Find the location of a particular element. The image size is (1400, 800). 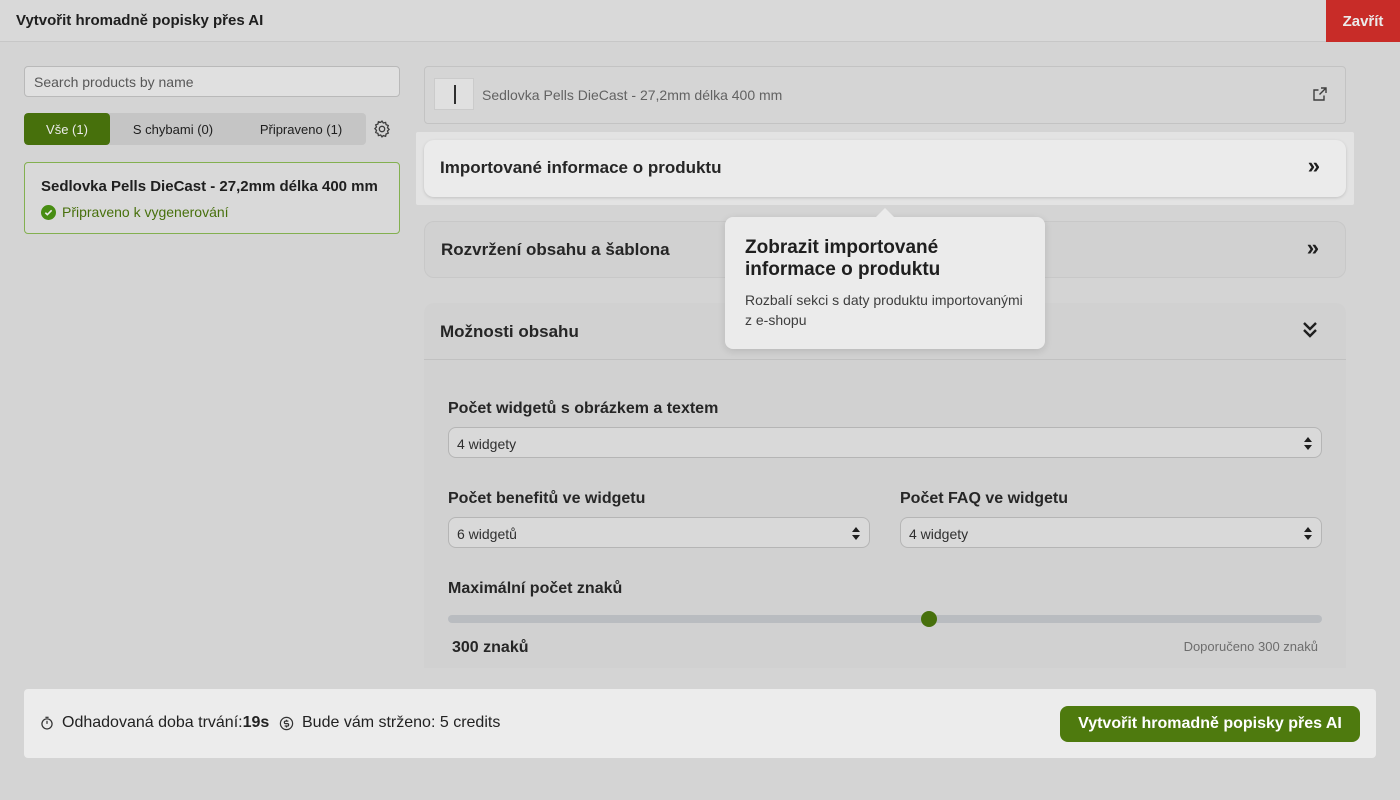

benefits-label: Počet benefitů ve widgetu is located at coordinates (547, 498).